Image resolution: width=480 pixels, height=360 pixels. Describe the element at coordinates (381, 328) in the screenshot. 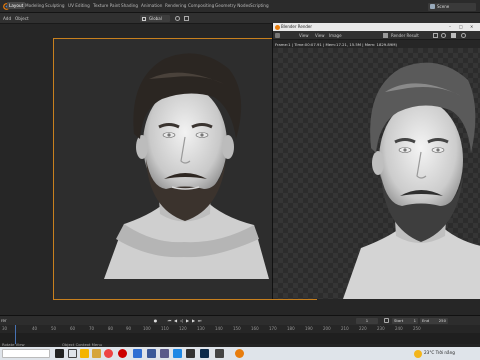

I see `ruler-tick: 230` at that location.